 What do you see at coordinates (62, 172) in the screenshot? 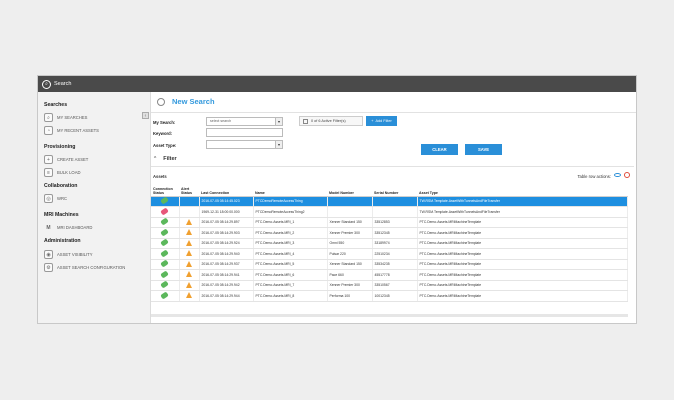
I see `sidebar-item-bulk-load: ≡ BULK LOAD` at bounding box center [62, 172].